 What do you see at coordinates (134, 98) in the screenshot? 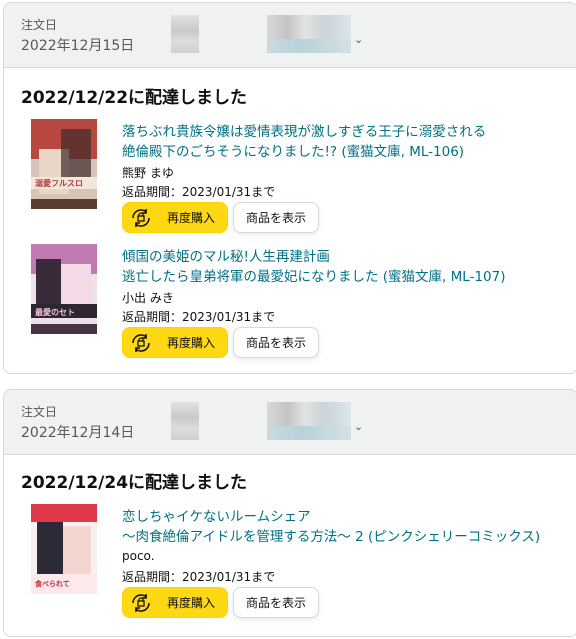
I see `delivery-status: 2022/12/22に配達しました` at bounding box center [134, 98].